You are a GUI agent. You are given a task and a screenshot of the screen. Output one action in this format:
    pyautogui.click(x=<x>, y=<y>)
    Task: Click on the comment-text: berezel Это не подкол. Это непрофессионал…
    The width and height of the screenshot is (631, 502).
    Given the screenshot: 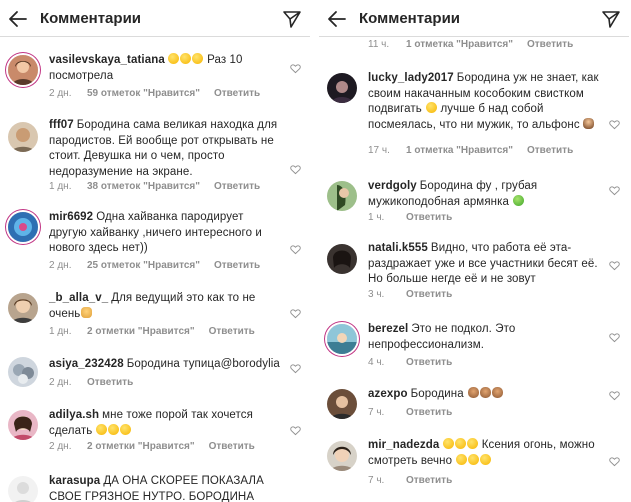 What is the action you would take?
    pyautogui.click(x=484, y=337)
    